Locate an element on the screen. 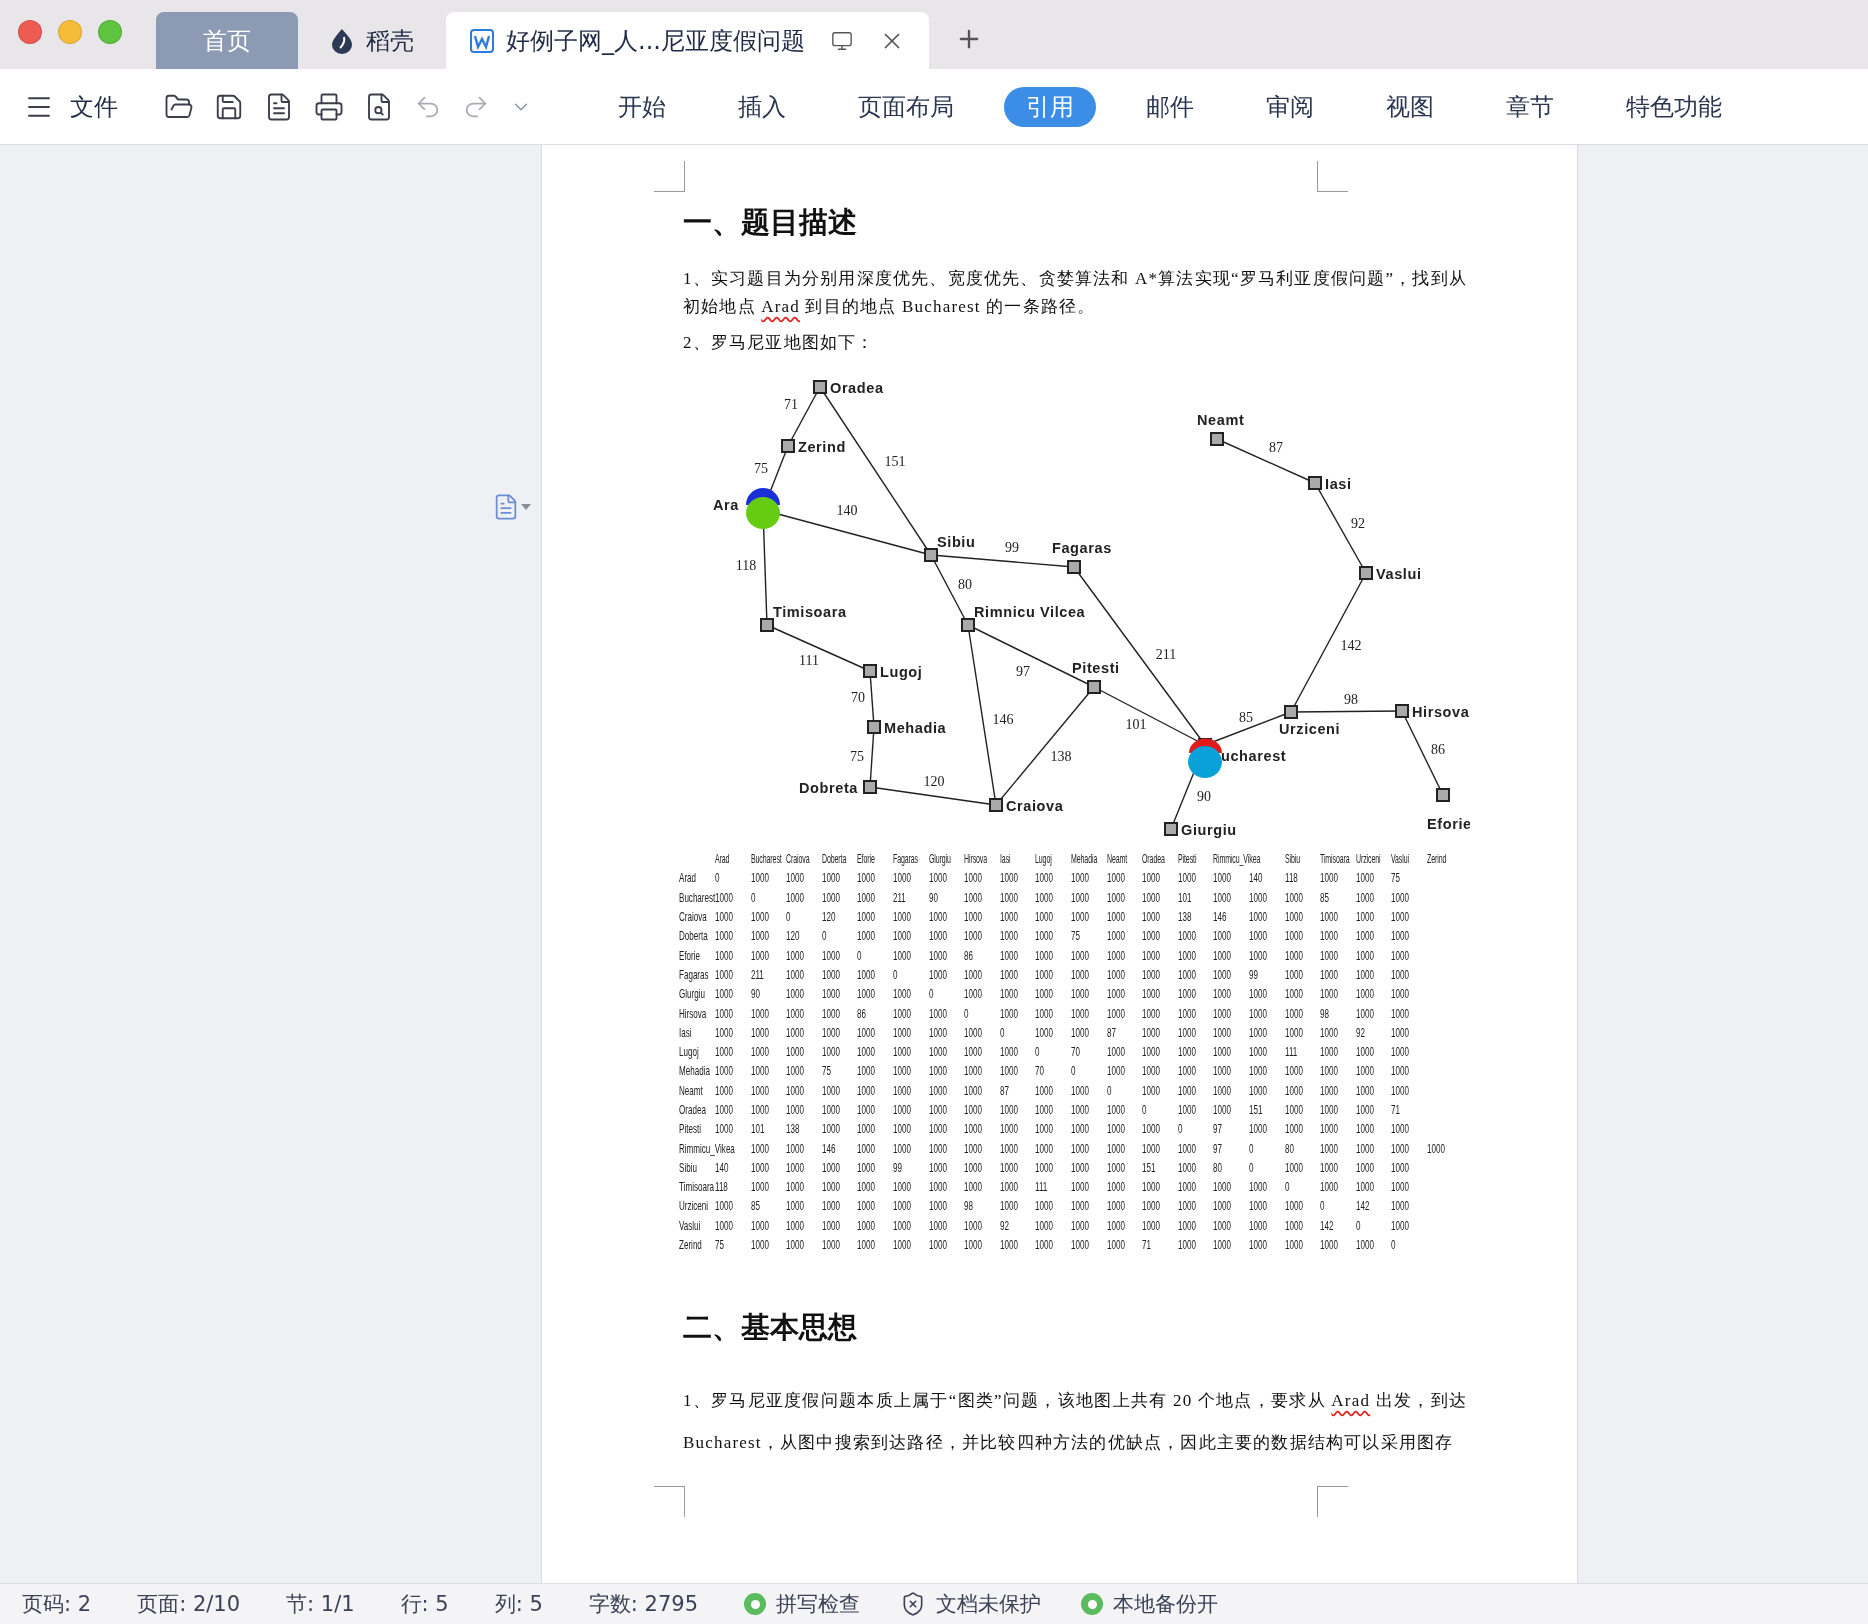 This screenshot has height=1624, width=1868. table-cell: 71 is located at coordinates (1147, 1245).